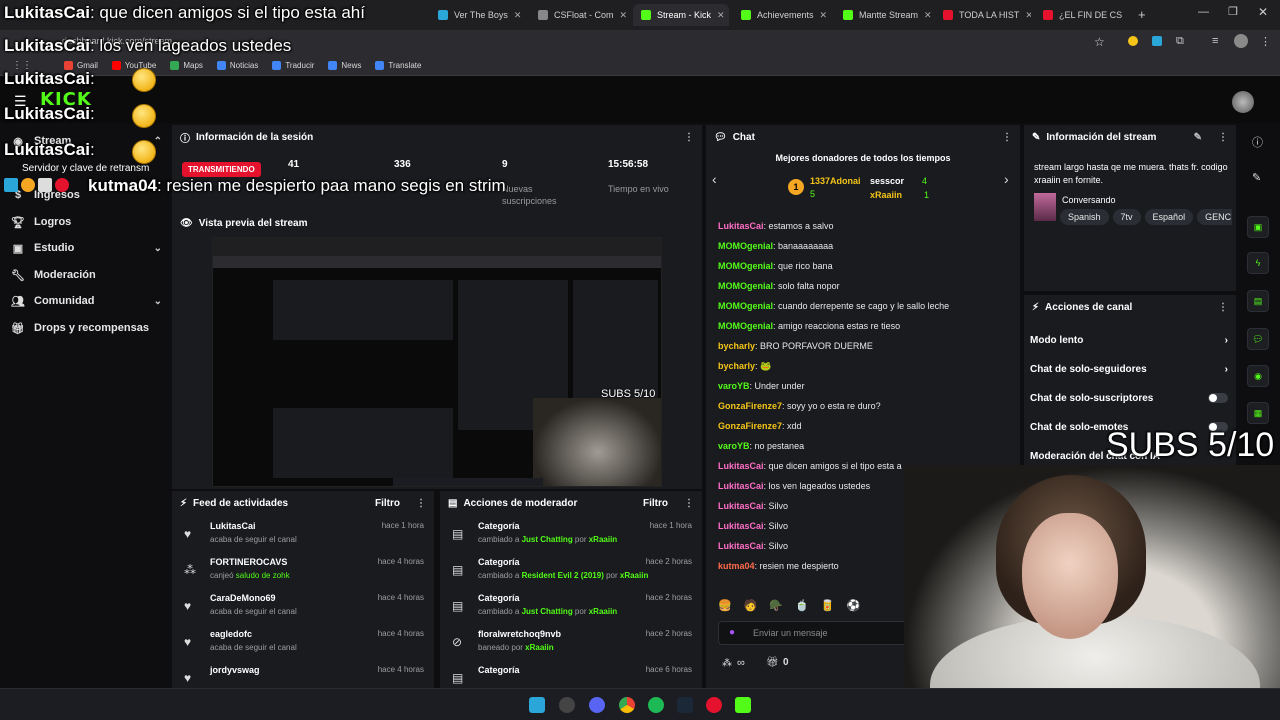 The width and height of the screenshot is (1280, 720). What do you see at coordinates (1215, 41) in the screenshot?
I see `menu-icon: ≡` at bounding box center [1215, 41].